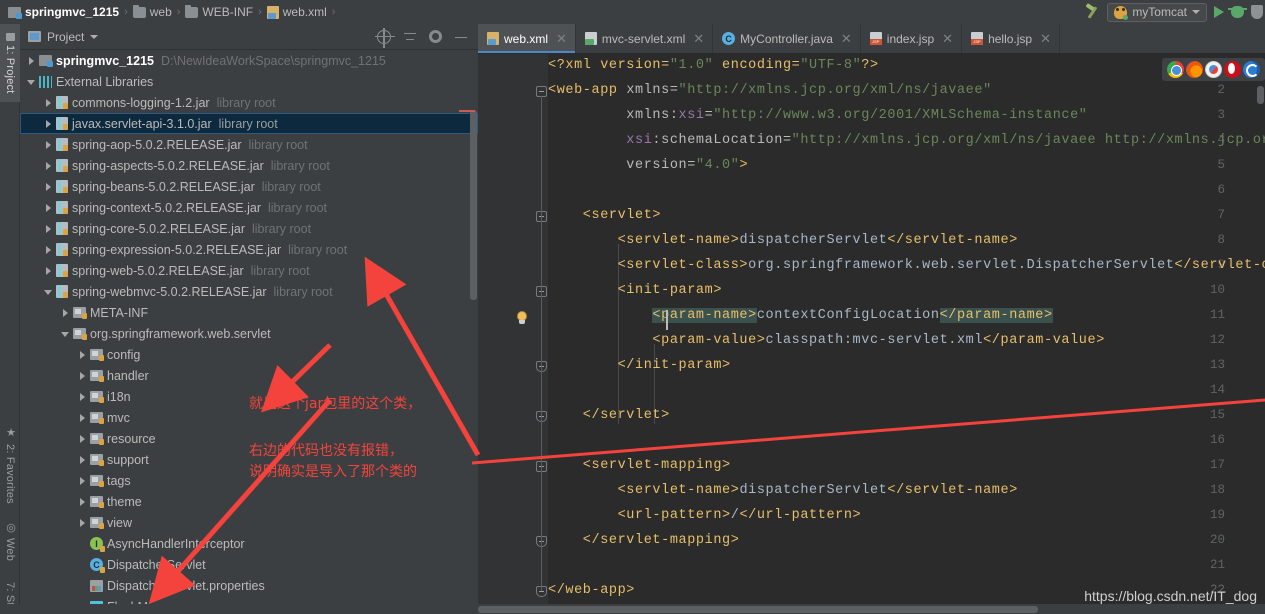 Image resolution: width=1265 pixels, height=614 pixels. What do you see at coordinates (1213, 69) in the screenshot?
I see `safari-icon` at bounding box center [1213, 69].